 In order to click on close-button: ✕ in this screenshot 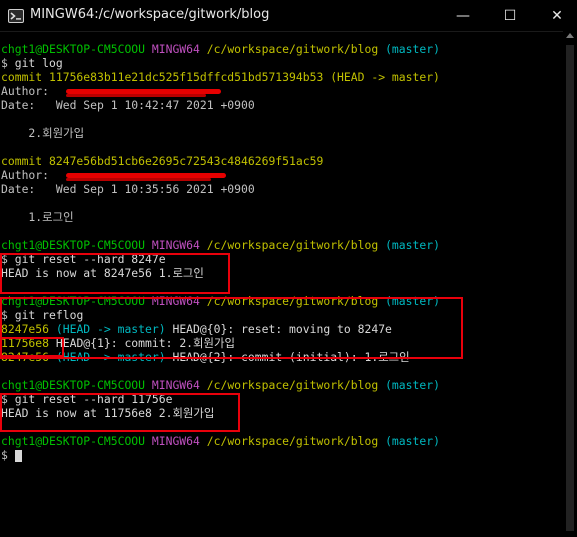, I will do `click(555, 15)`.